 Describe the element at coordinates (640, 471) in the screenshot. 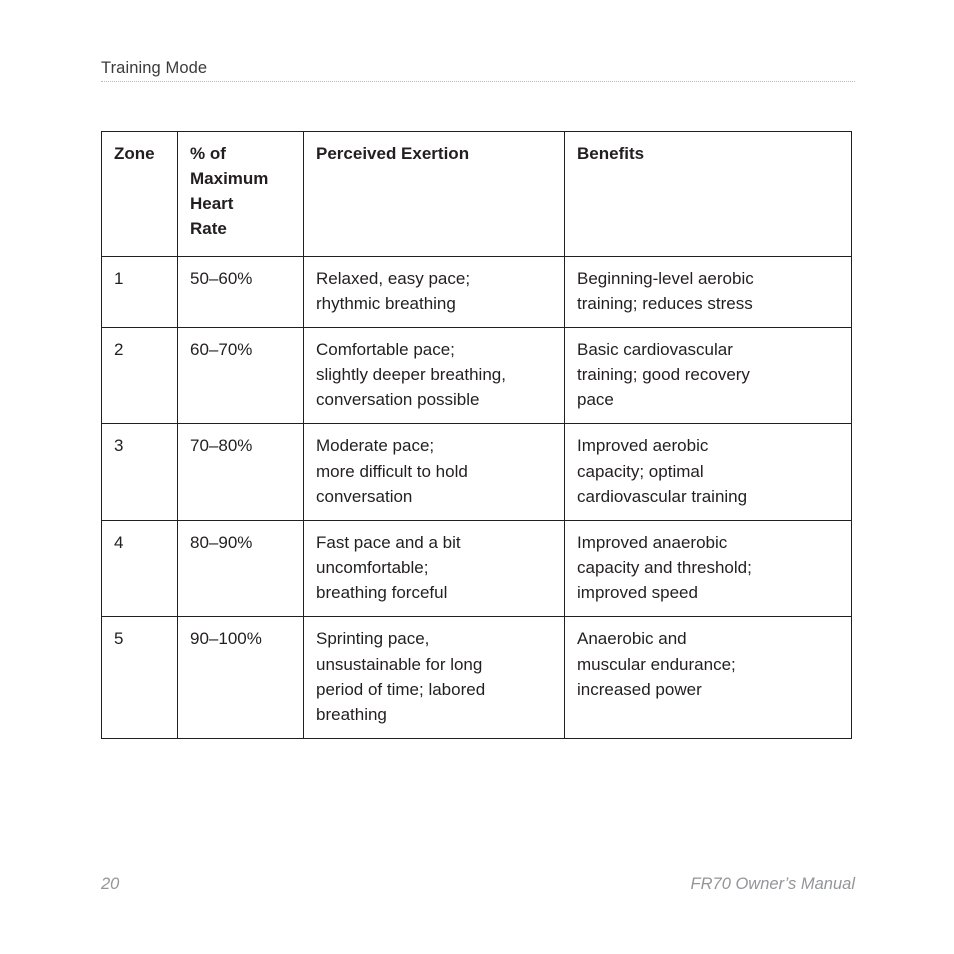

I see `cell-line: capacity; optimal` at that location.